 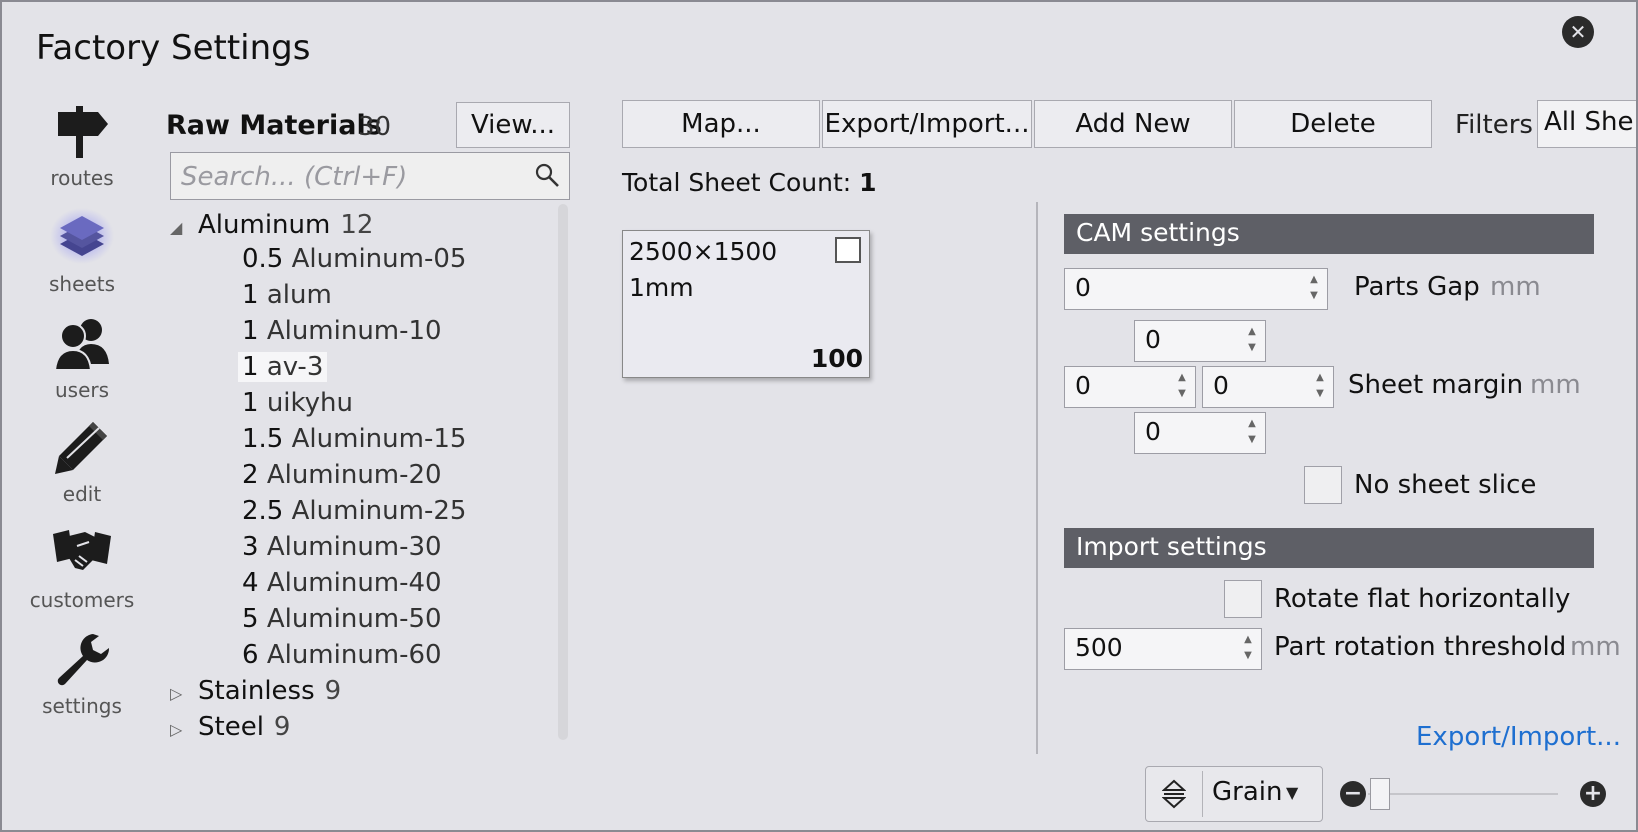 I want to click on tree-item-selected: 1 av-3, so click(x=283, y=367).